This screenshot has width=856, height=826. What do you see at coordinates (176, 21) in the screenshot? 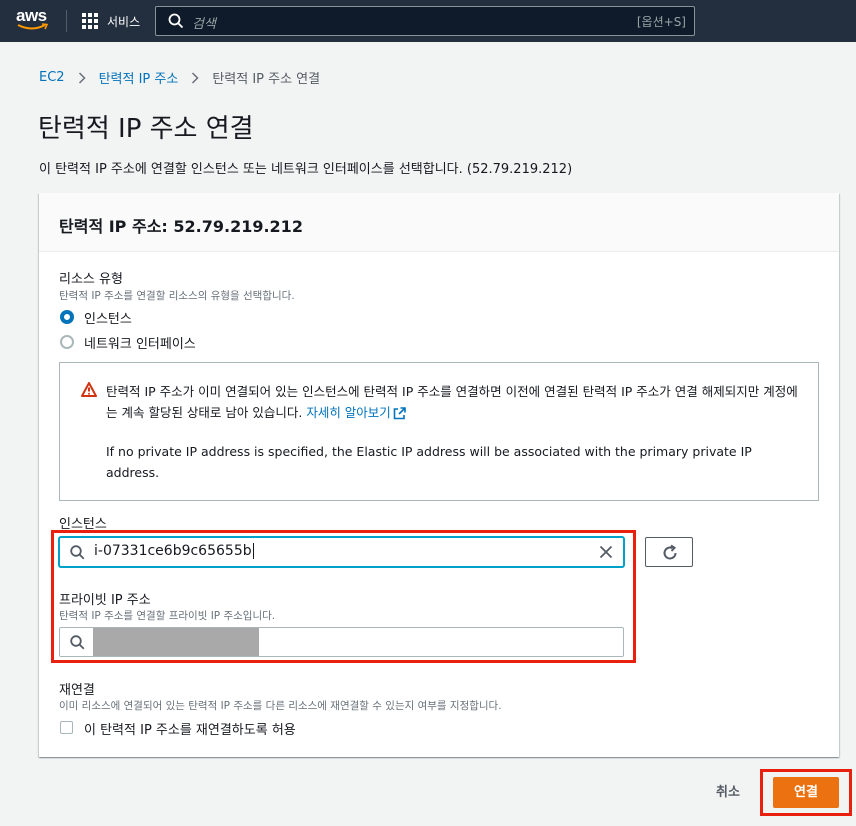
I see `search-icon` at bounding box center [176, 21].